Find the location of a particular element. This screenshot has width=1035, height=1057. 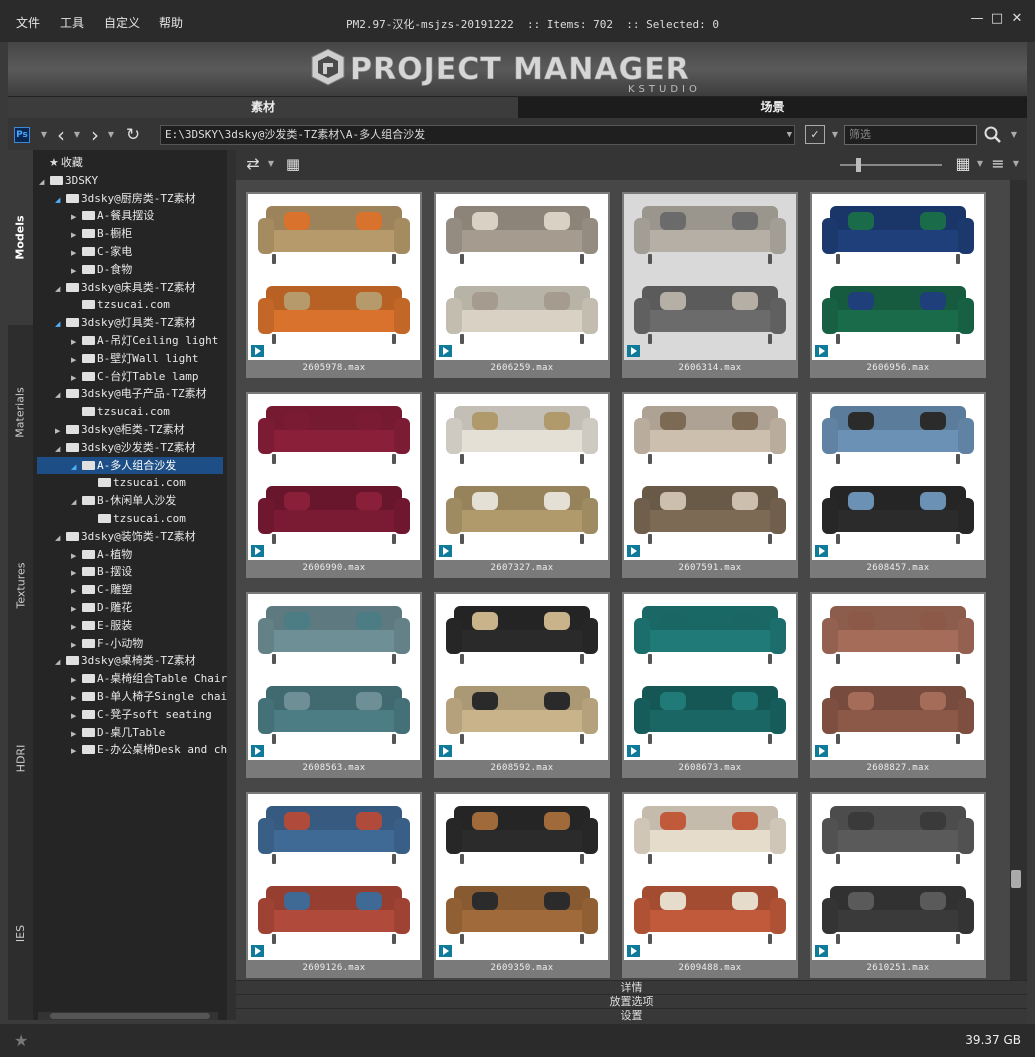

tree-node: ▶ D-食物 is located at coordinates (101, 269).